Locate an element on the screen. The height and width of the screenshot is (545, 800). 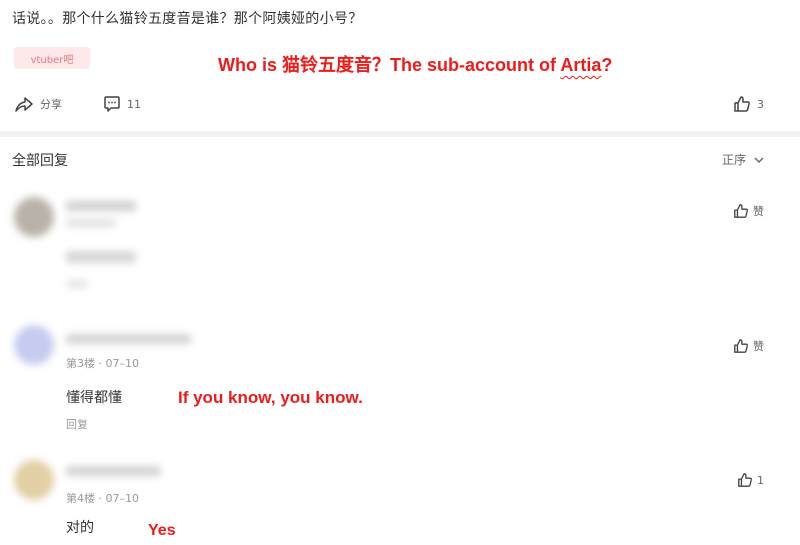
section-divider is located at coordinates (400, 134).